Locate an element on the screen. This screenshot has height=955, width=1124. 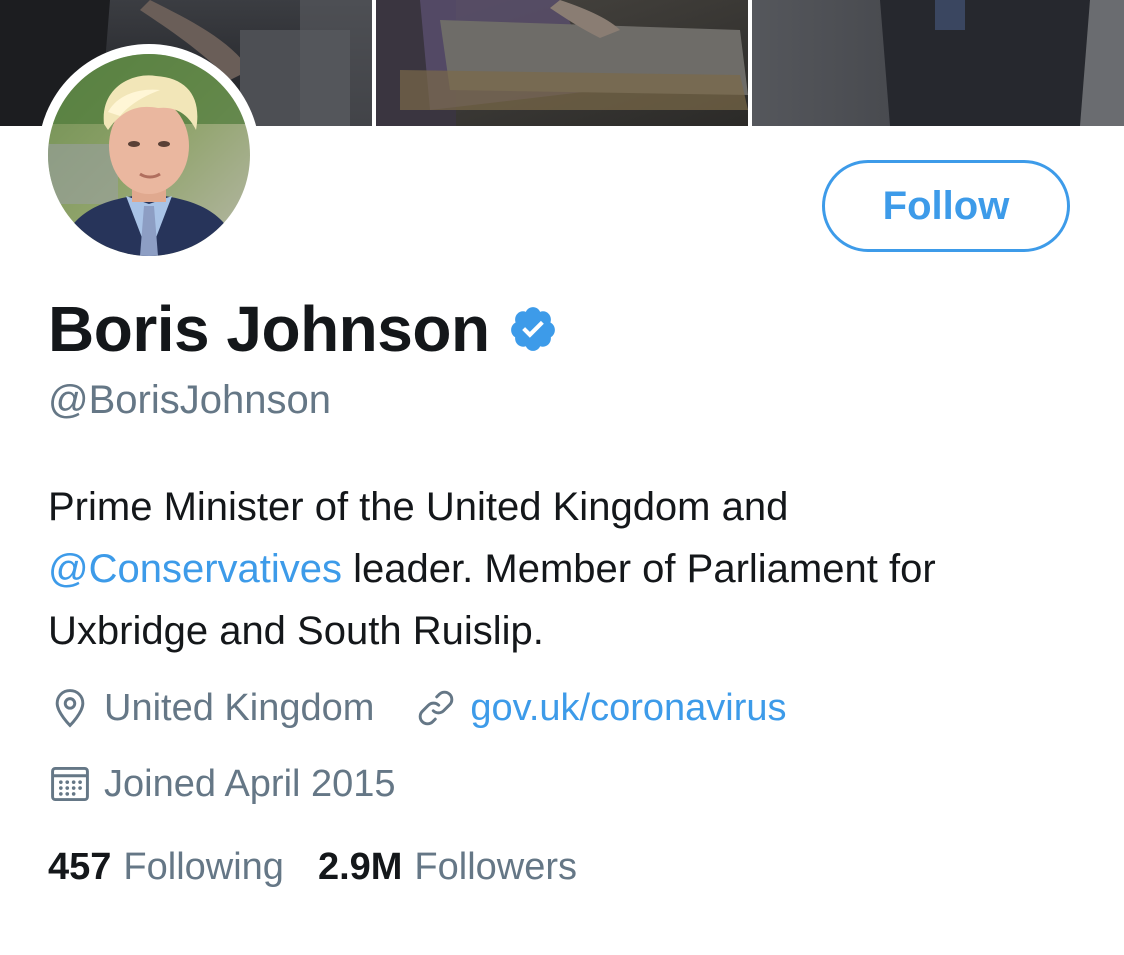
location-item: United Kingdom is located at coordinates (211, 708).